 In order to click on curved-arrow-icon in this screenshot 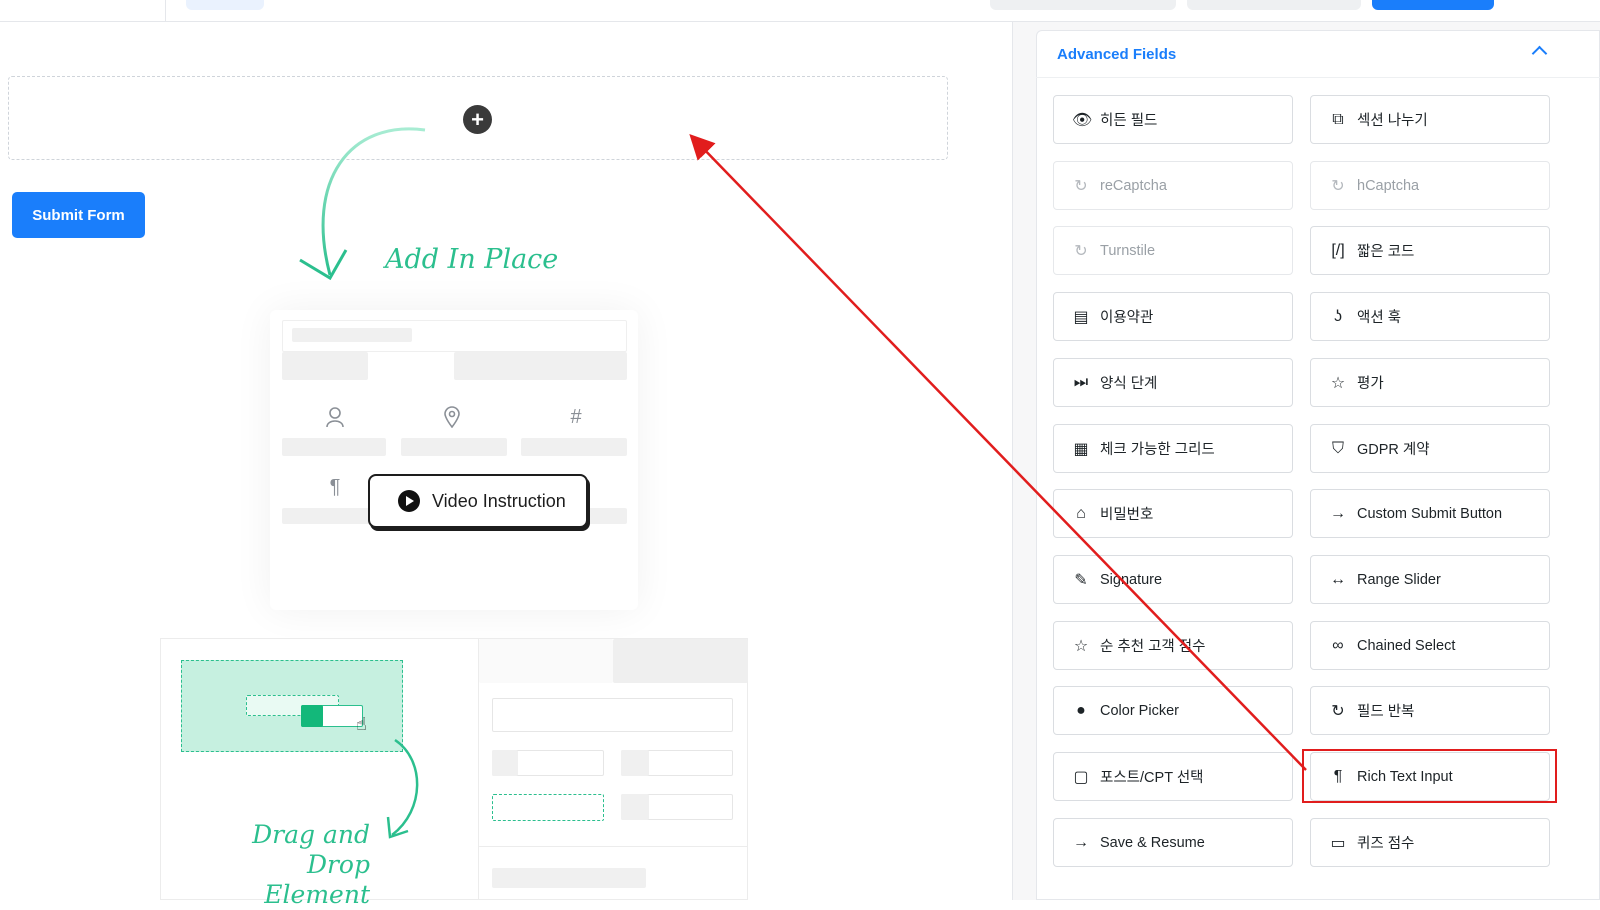, I will do `click(402, 788)`.